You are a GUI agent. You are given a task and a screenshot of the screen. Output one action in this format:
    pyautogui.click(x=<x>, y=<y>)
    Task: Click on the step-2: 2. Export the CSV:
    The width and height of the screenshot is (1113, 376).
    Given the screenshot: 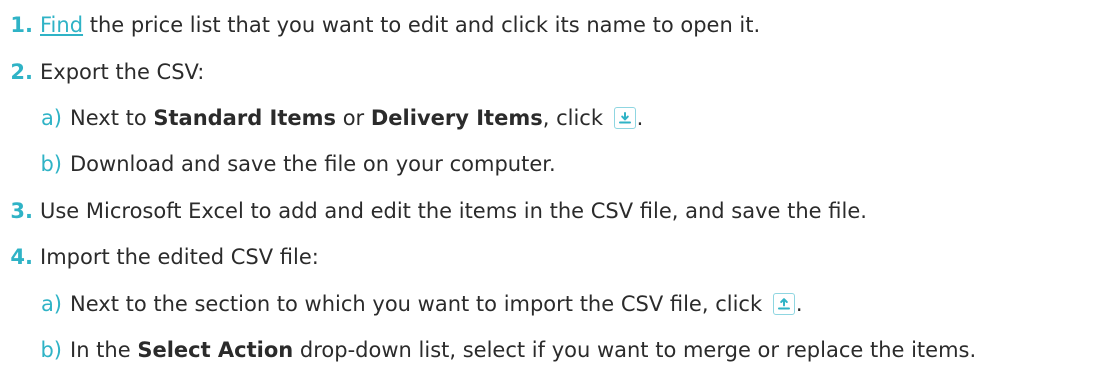 What is the action you would take?
    pyautogui.click(x=102, y=72)
    